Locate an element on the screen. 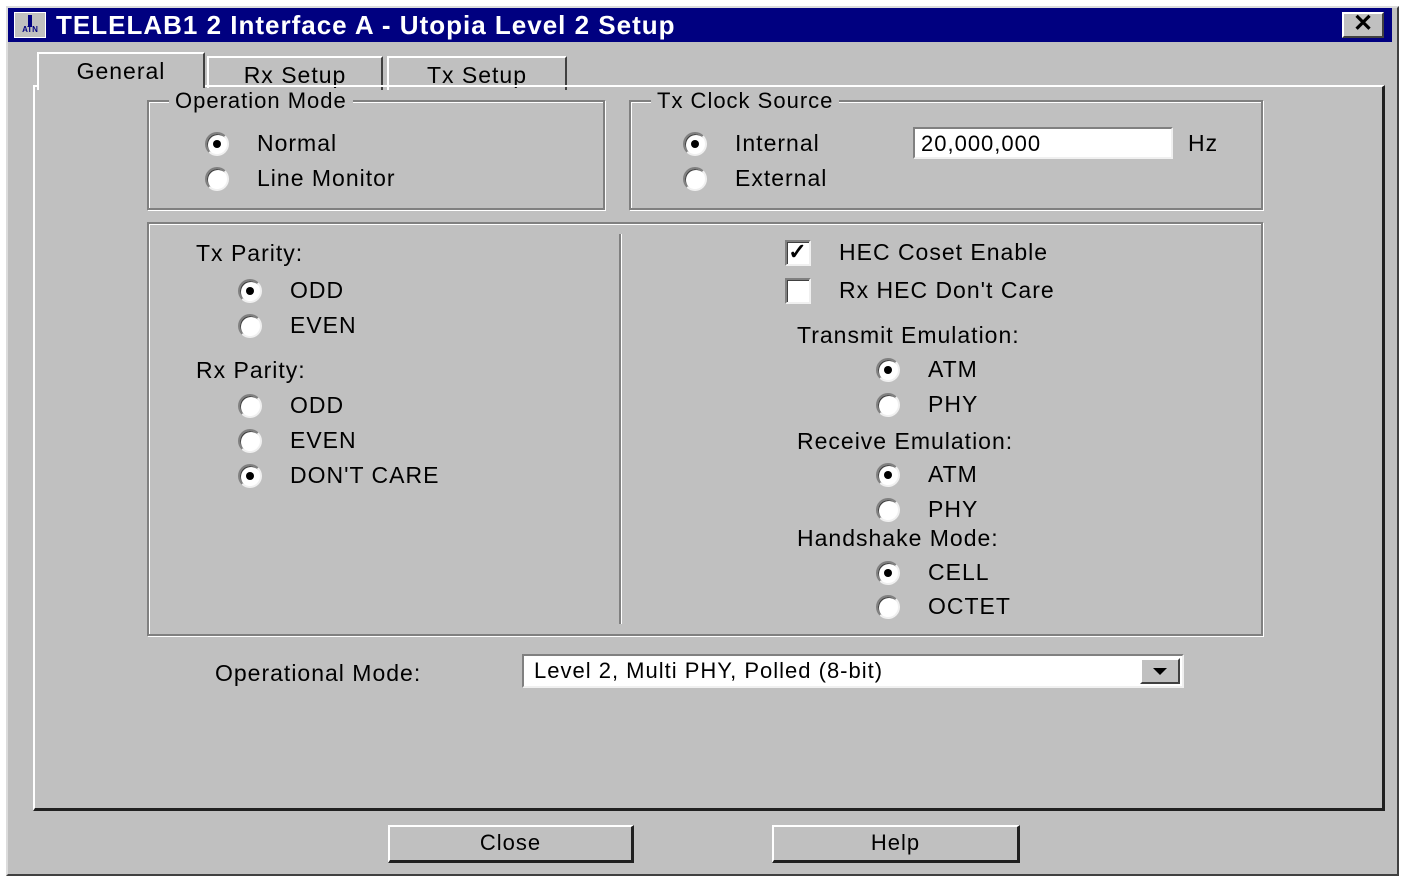 The width and height of the screenshot is (1403, 879). radio-handshake-cell: CELL is located at coordinates (933, 572).